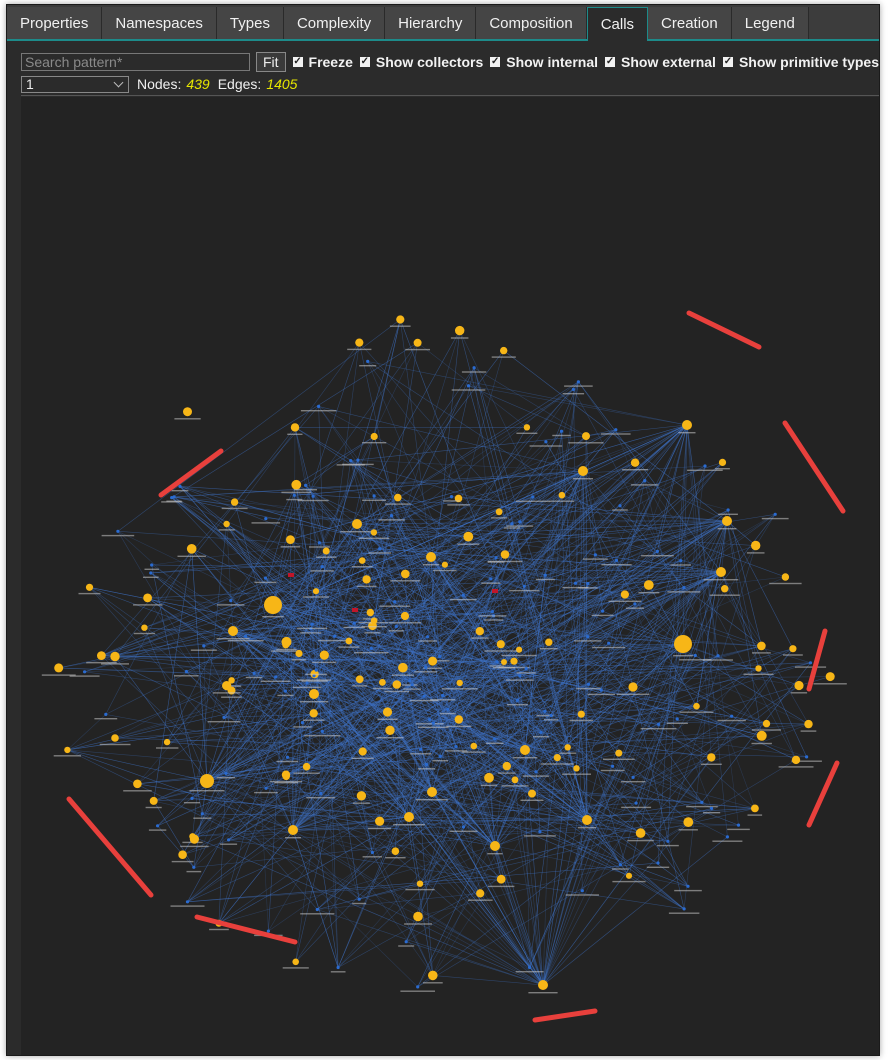 The image size is (888, 1060). Describe the element at coordinates (770, 23) in the screenshot. I see `tab-legend: Legend` at that location.